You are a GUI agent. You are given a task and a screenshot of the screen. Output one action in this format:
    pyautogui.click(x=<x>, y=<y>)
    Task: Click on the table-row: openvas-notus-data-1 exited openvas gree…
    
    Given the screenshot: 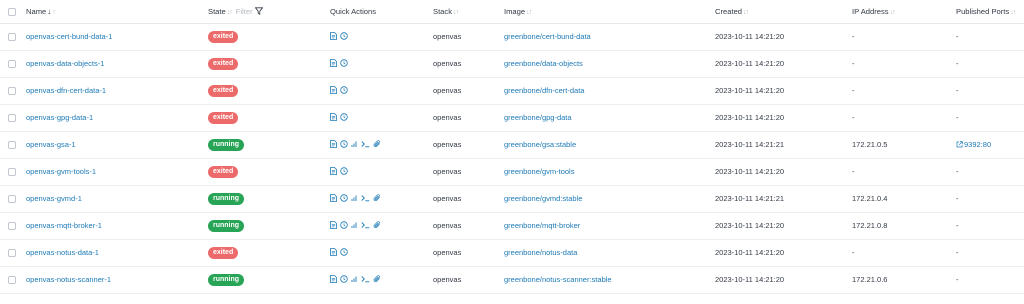 What is the action you would take?
    pyautogui.click(x=512, y=252)
    